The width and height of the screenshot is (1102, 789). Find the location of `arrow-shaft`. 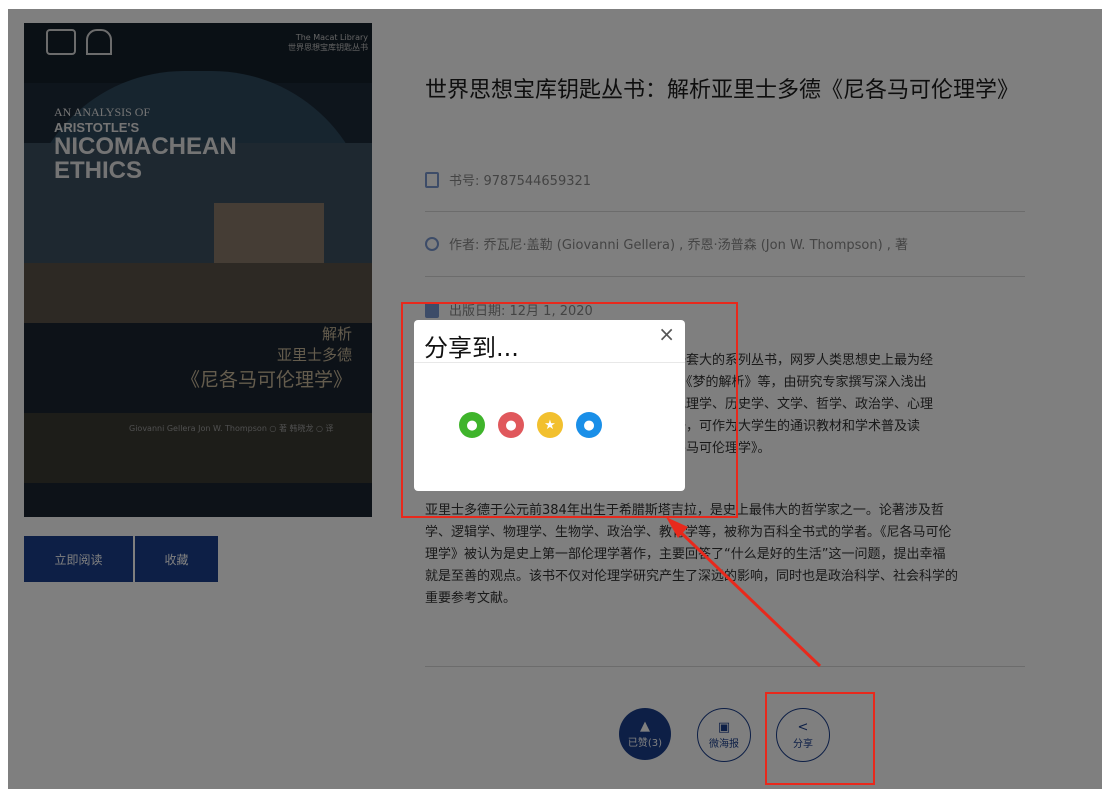

arrow-shaft is located at coordinates (746, 595).